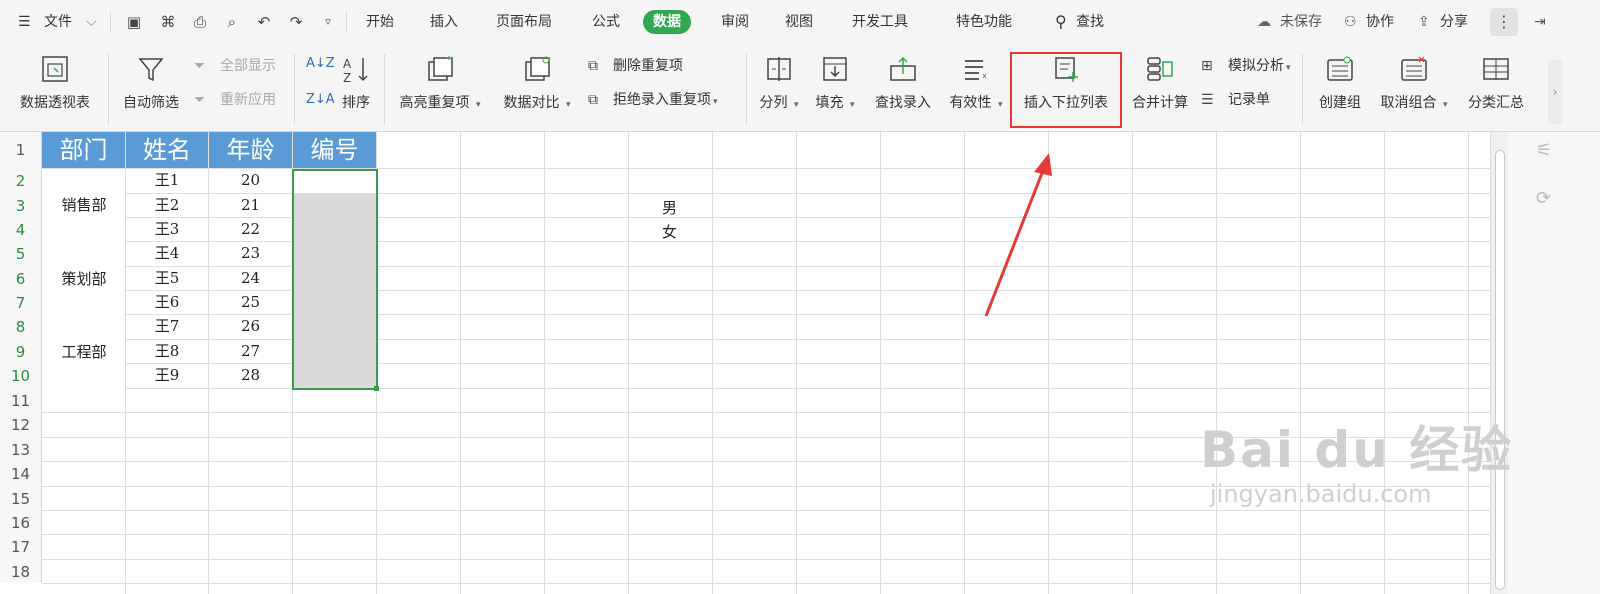 Image resolution: width=1600 pixels, height=594 pixels. Describe the element at coordinates (1500, 370) in the screenshot. I see `scrollbar-thumb` at that location.